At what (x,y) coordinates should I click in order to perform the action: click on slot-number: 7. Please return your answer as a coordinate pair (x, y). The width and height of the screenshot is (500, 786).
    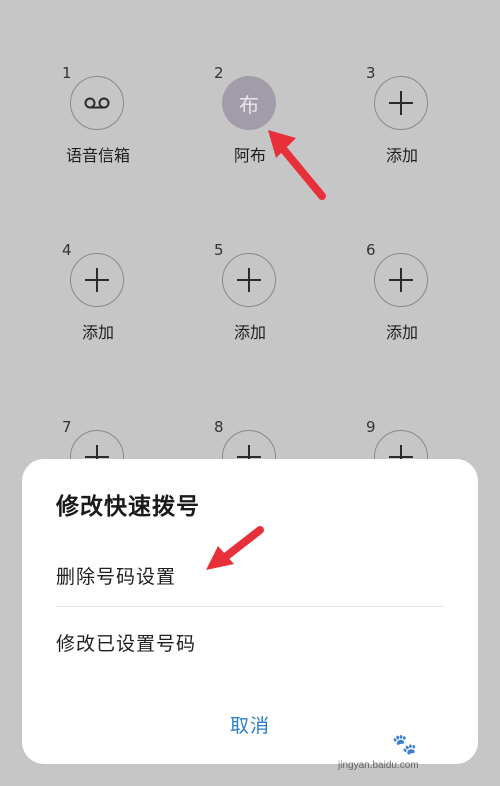
    Looking at the image, I should click on (67, 427).